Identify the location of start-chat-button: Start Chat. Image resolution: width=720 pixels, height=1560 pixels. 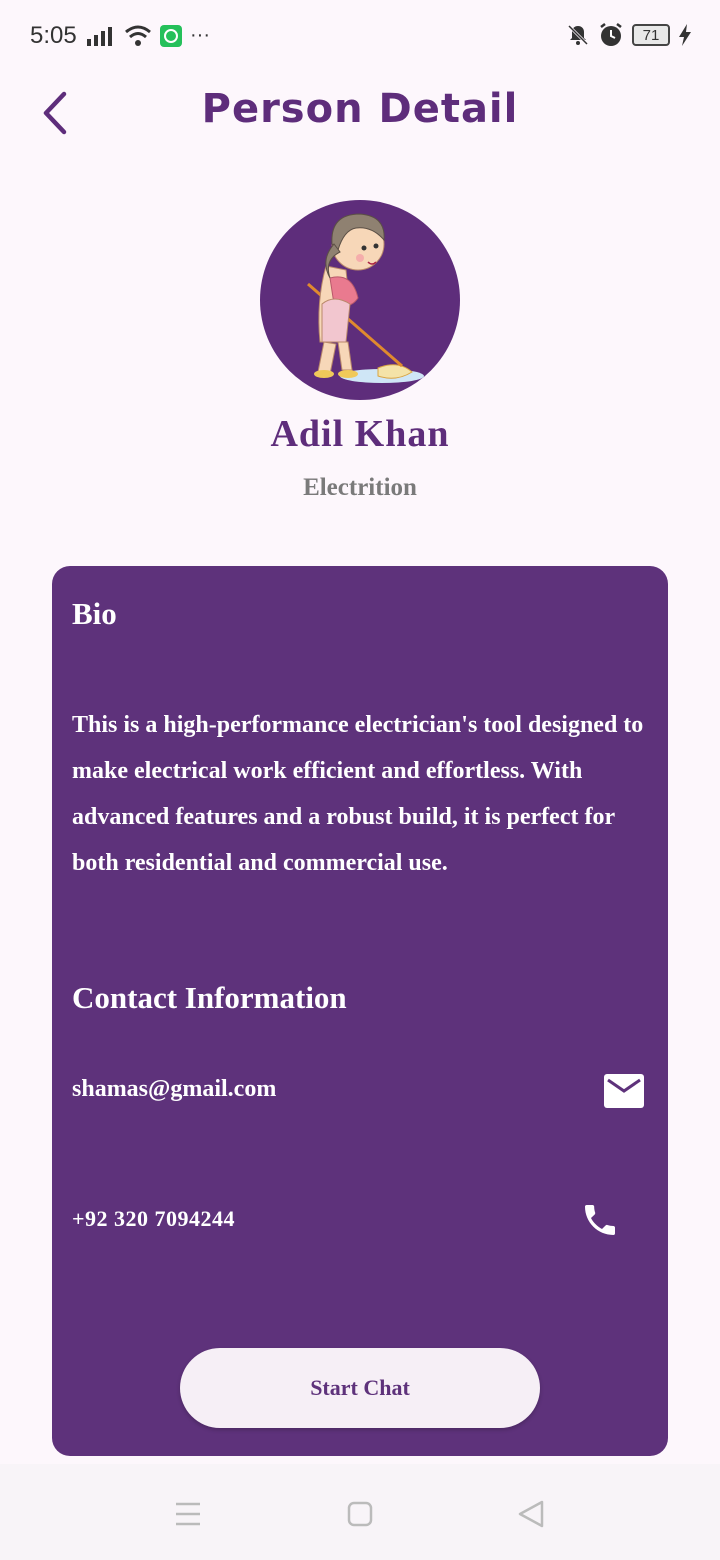
(360, 1388).